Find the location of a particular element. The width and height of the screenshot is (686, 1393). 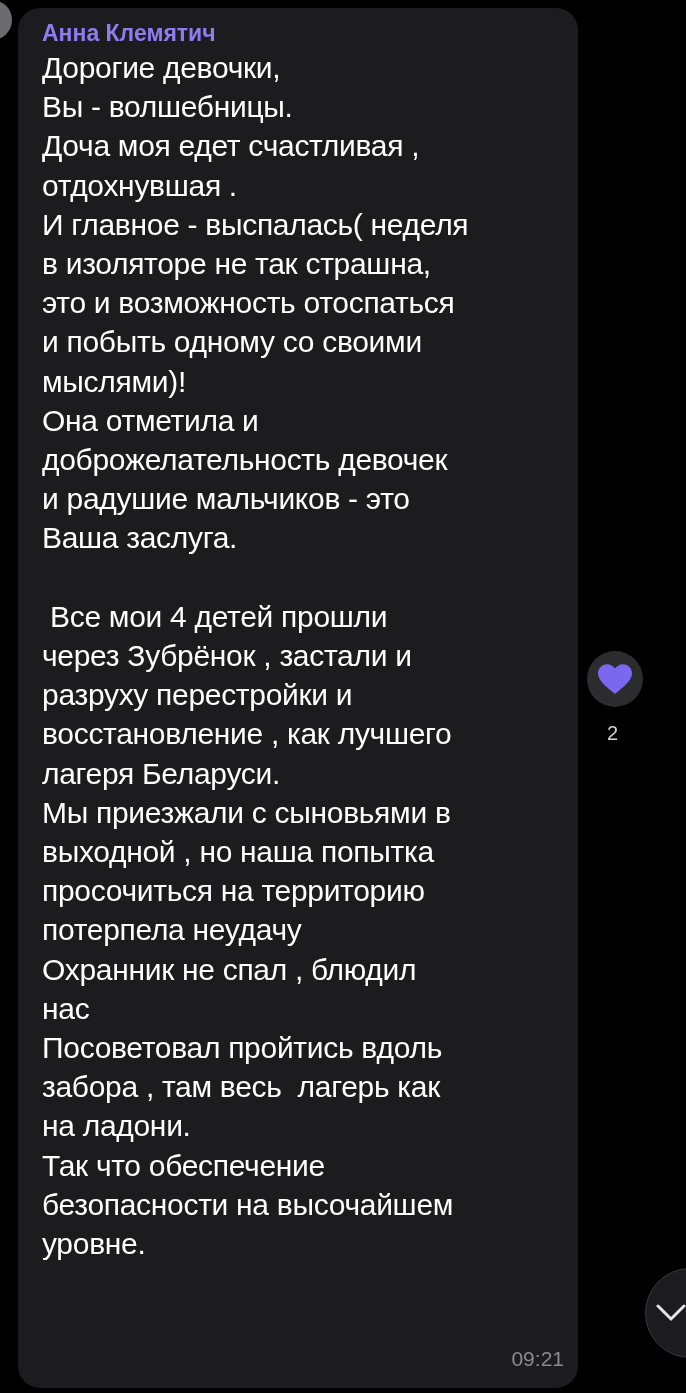

sender-name: Анна Клемятич is located at coordinates (129, 33).